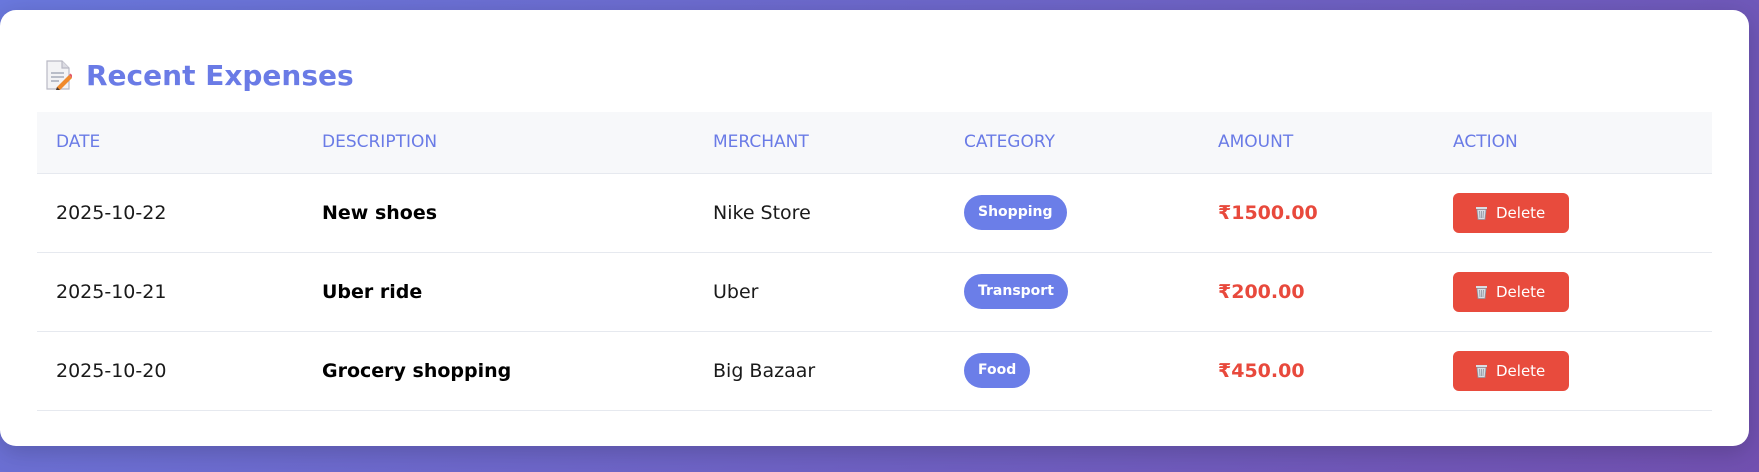  I want to click on expense-merchant: Big Bazaar, so click(819, 371).